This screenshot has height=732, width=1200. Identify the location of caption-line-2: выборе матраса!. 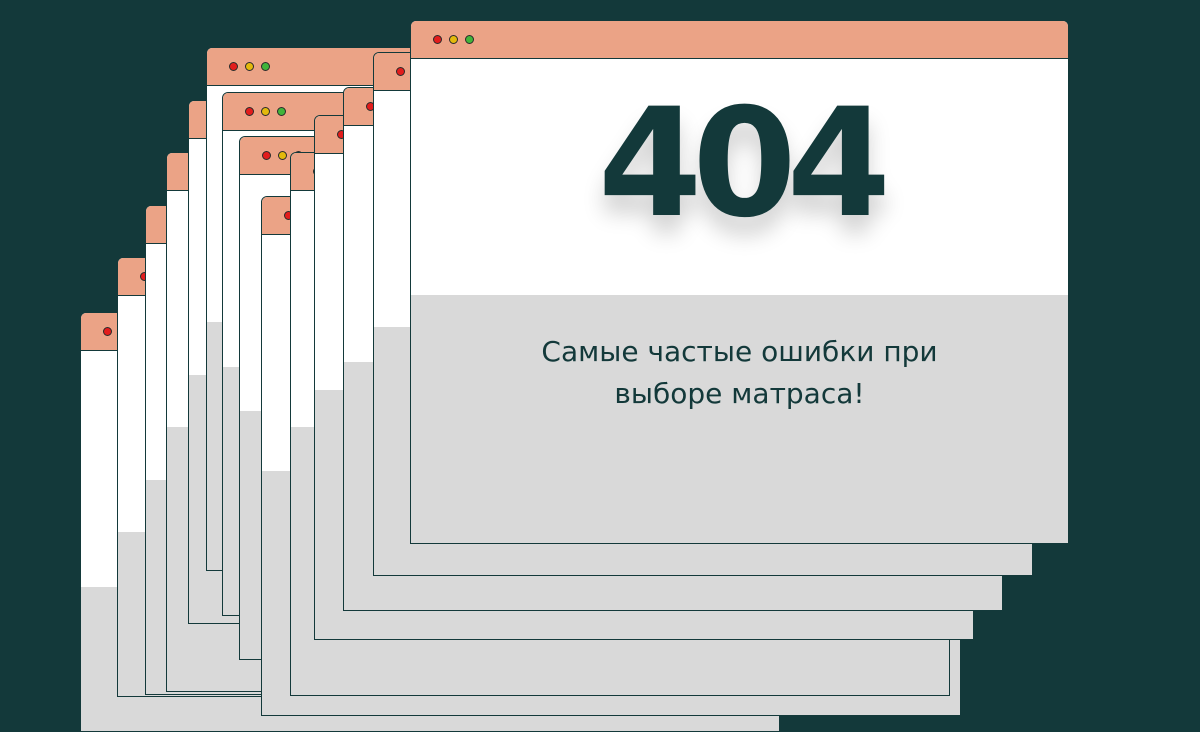
(739, 393).